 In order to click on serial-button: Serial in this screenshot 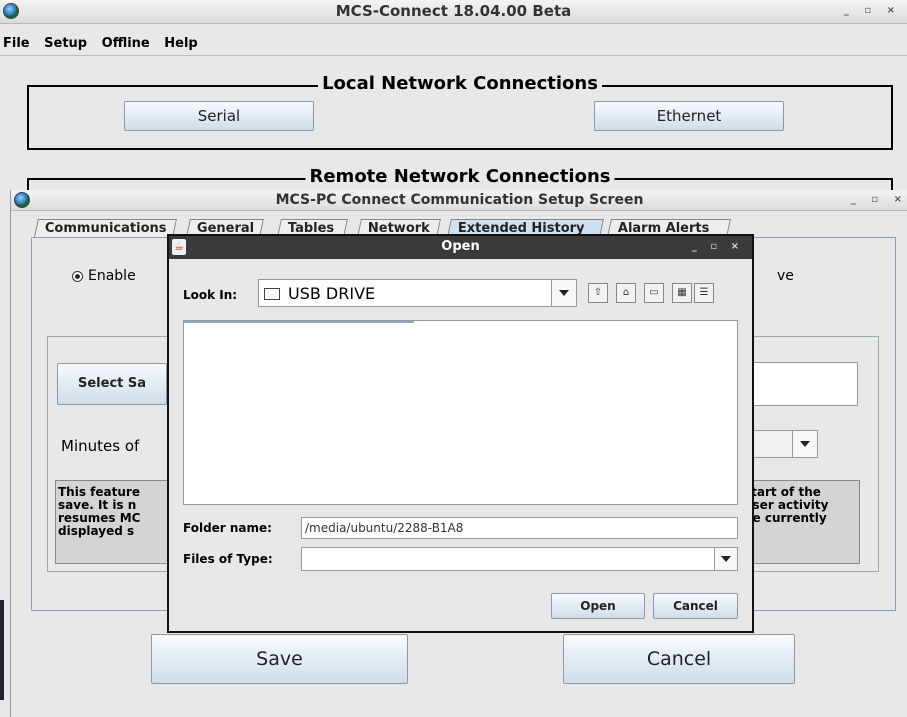, I will do `click(219, 116)`.